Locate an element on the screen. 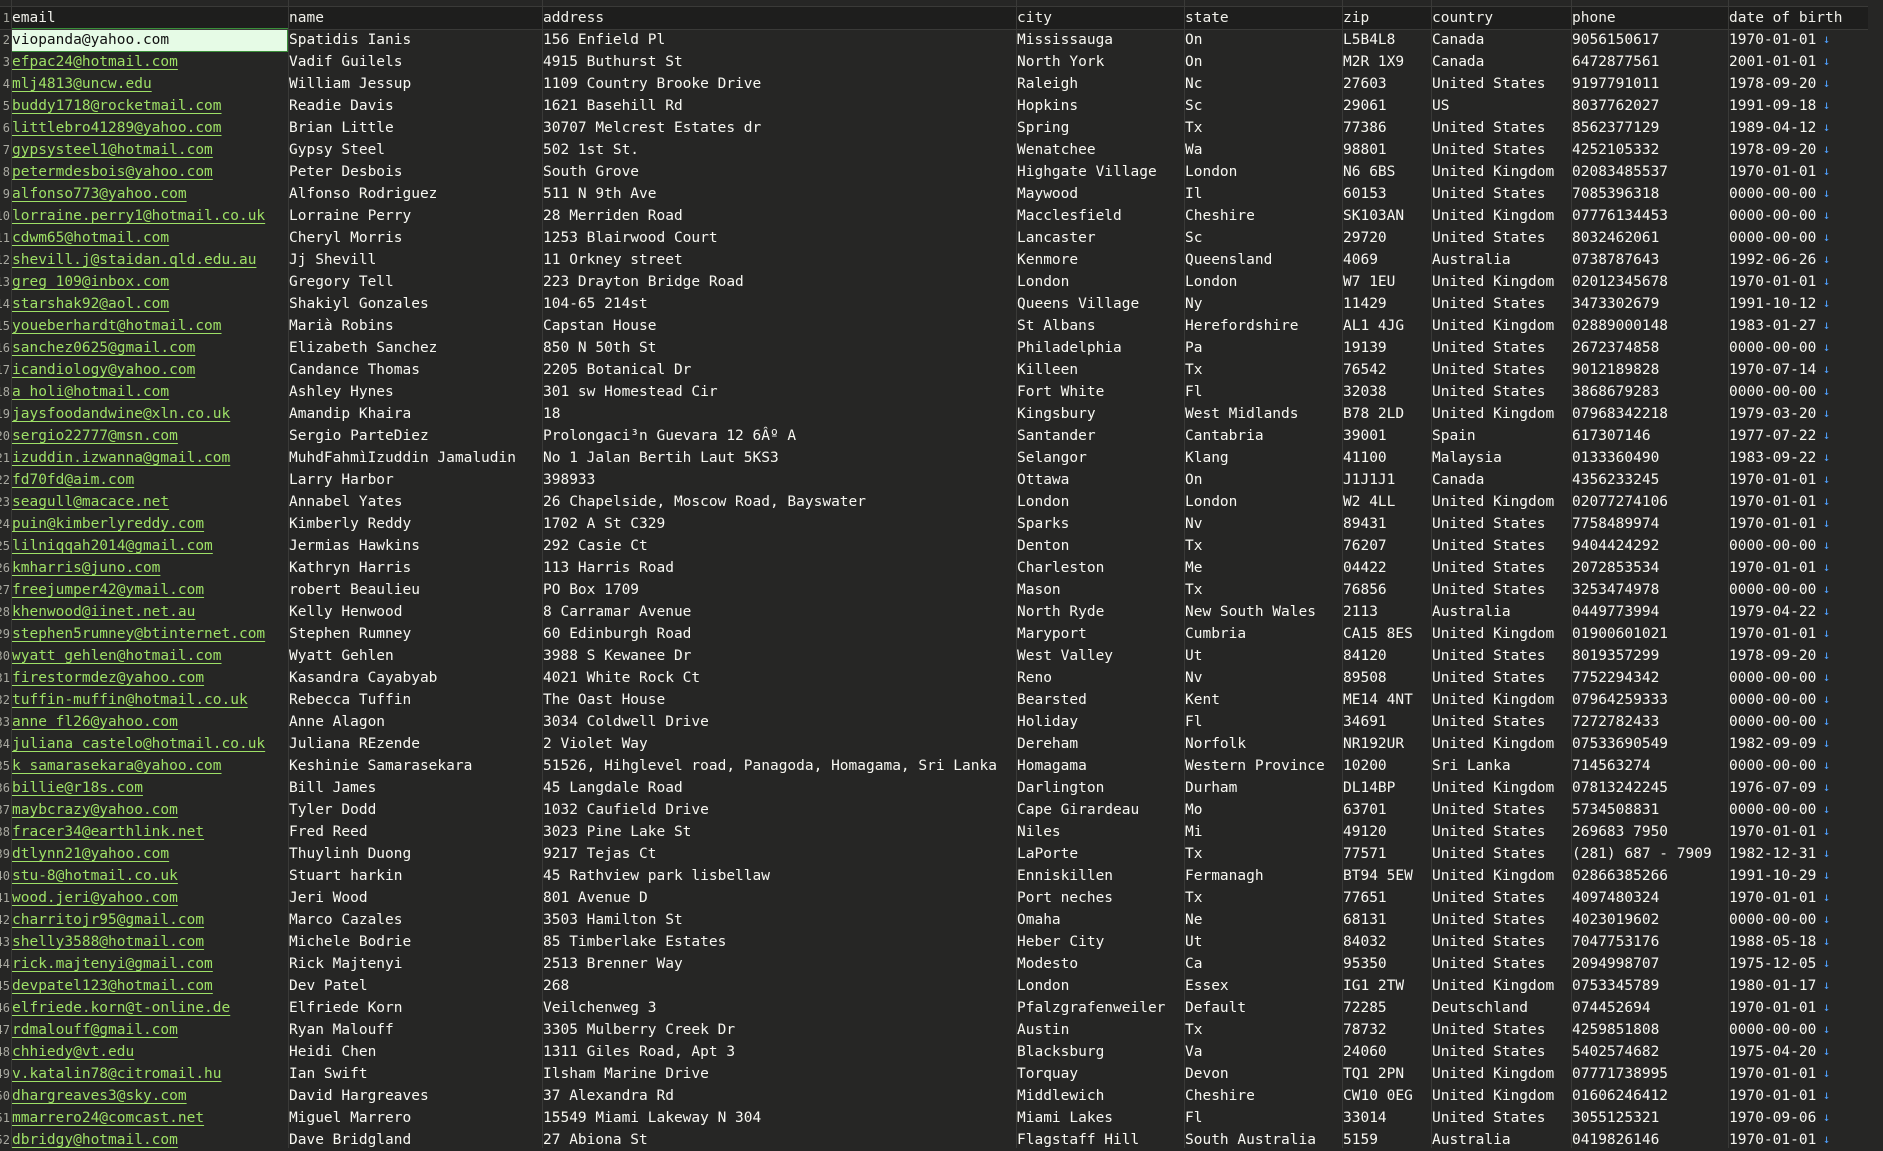 This screenshot has height=1151, width=1883. cell-address: 1621 Basehill Rd is located at coordinates (779, 106).